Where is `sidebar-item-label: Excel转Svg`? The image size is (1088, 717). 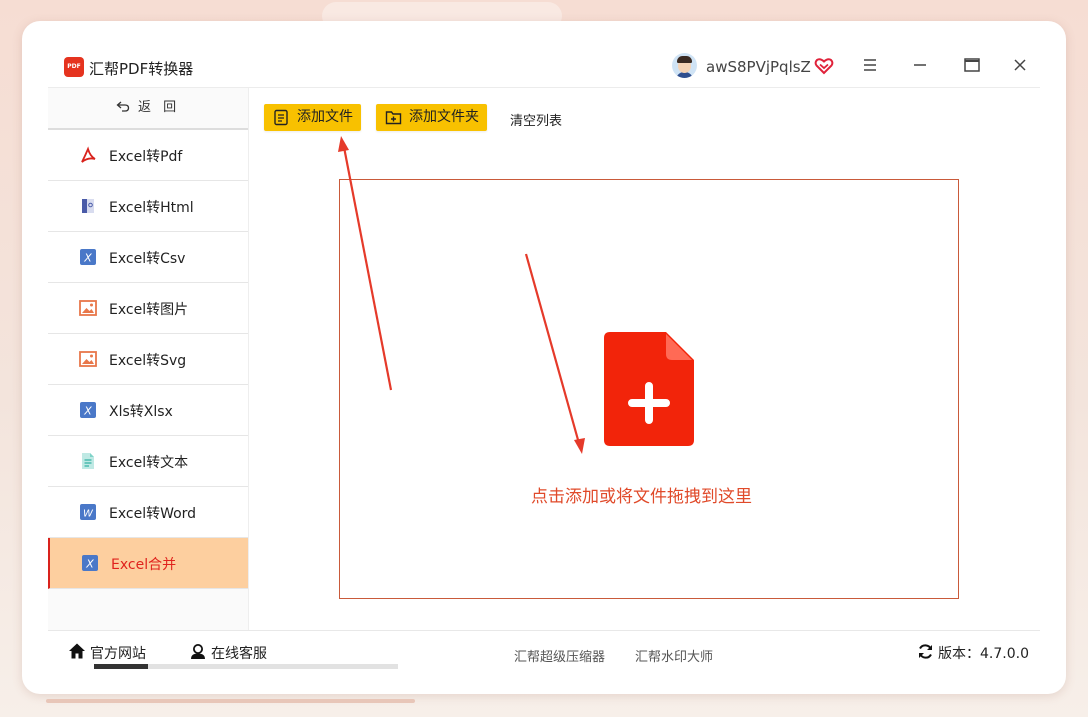 sidebar-item-label: Excel转Svg is located at coordinates (148, 361).